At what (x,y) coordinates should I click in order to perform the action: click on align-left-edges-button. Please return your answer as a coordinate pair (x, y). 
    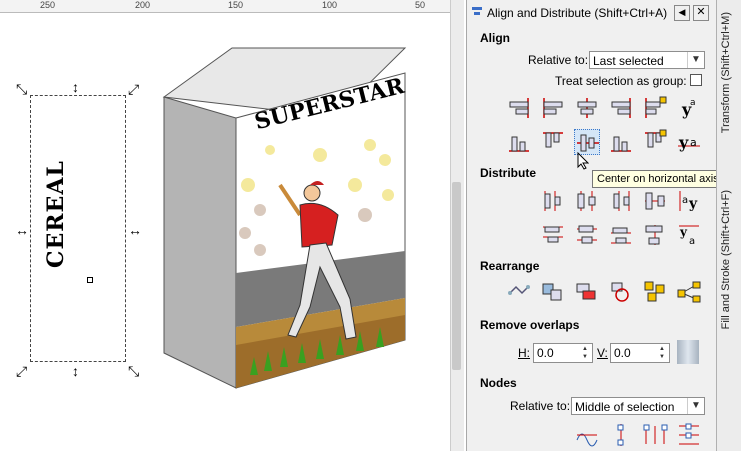
    Looking at the image, I should click on (553, 108).